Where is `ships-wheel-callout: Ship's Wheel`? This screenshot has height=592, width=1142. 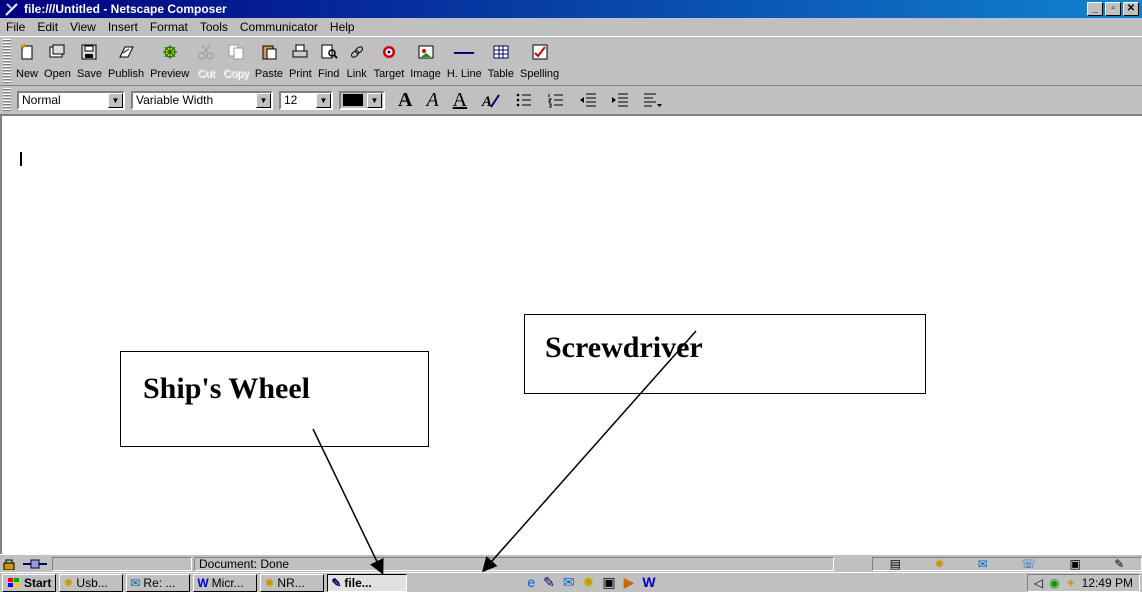 ships-wheel-callout: Ship's Wheel is located at coordinates (274, 399).